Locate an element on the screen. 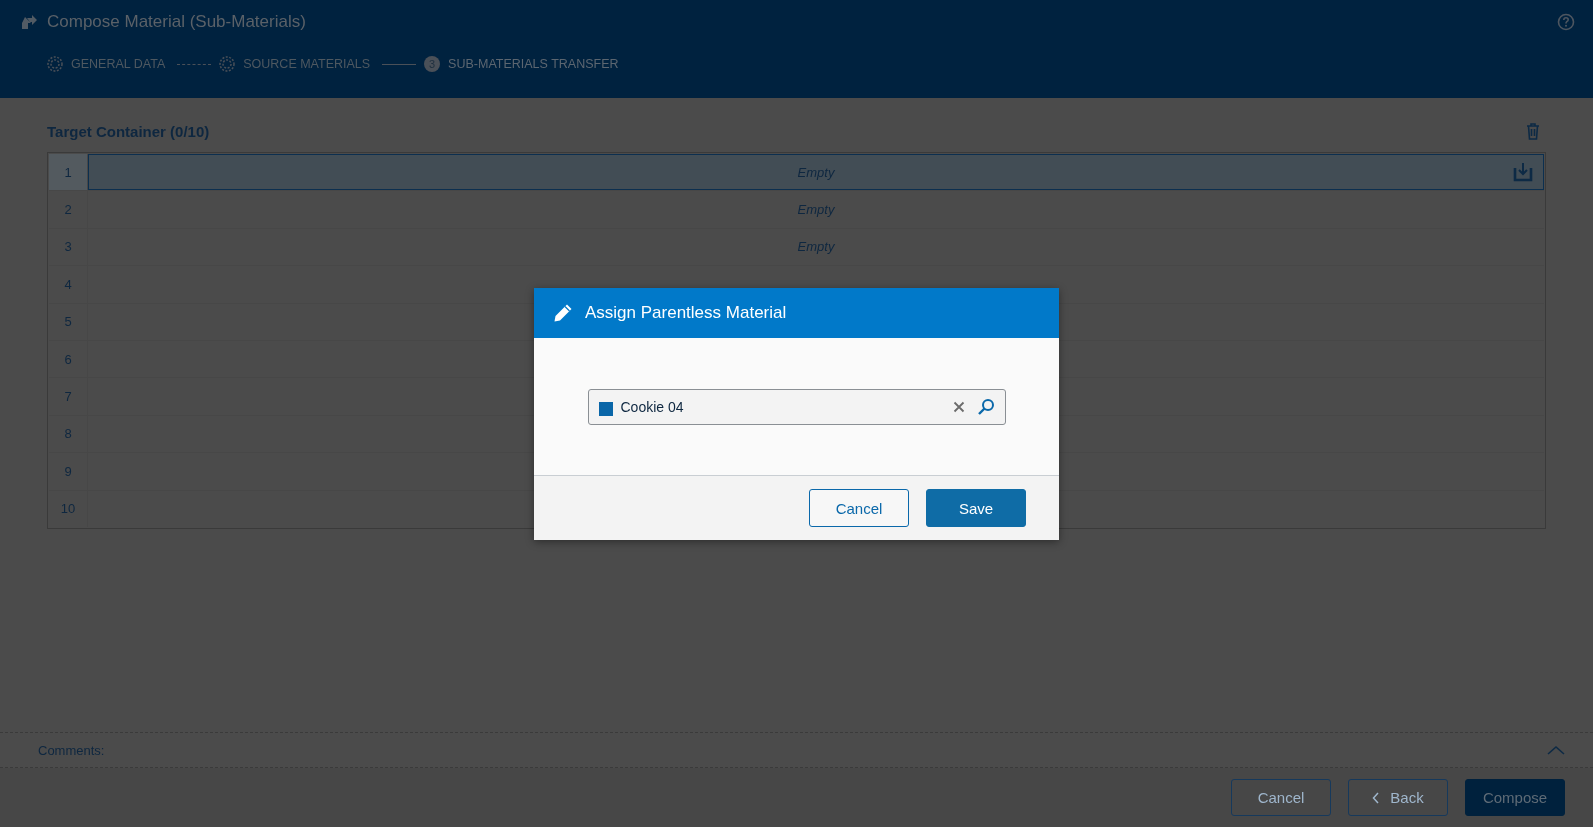 The width and height of the screenshot is (1593, 827). row-number: 2 is located at coordinates (68, 209).